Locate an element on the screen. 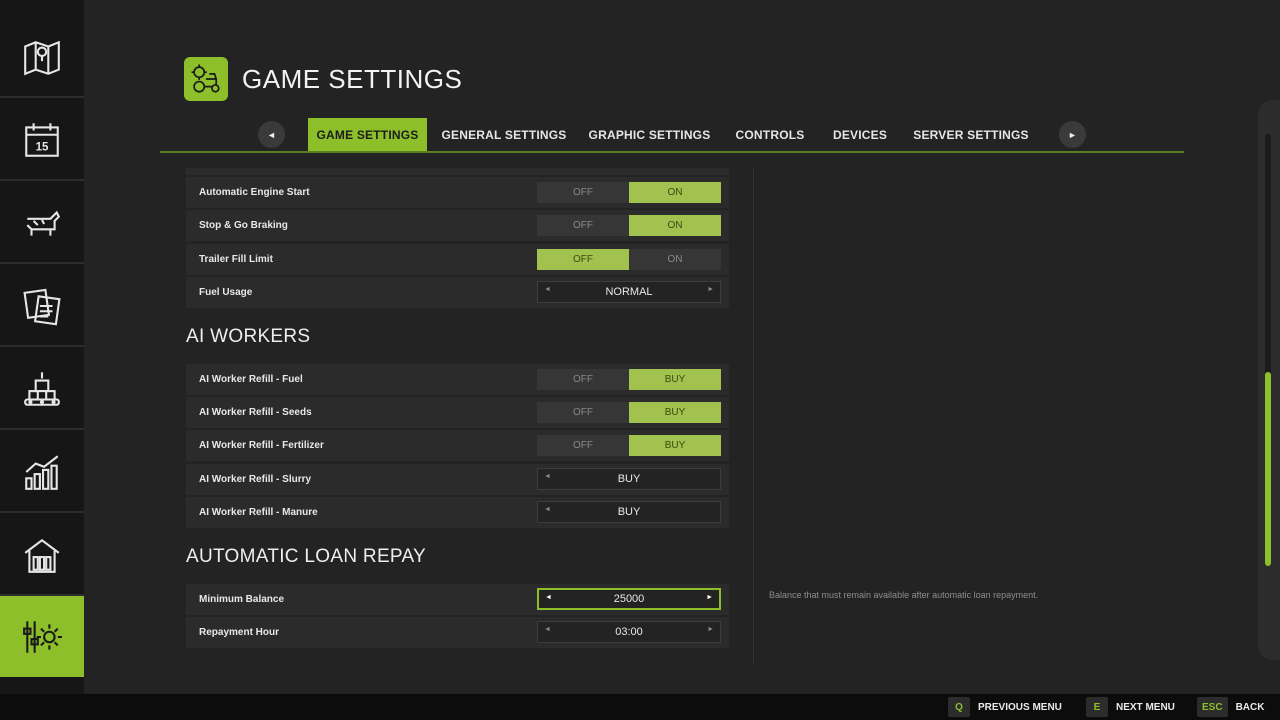  production-icon is located at coordinates (42, 388).